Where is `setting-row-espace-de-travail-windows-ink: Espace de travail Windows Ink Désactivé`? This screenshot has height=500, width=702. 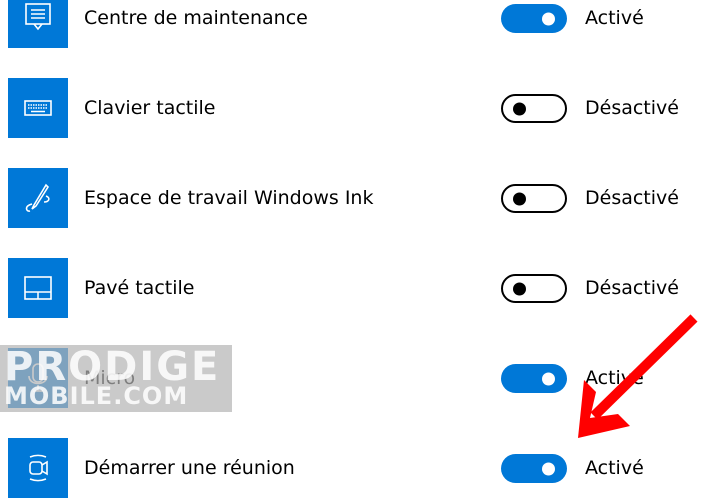
setting-row-espace-de-travail-windows-ink: Espace de travail Windows Ink Désactivé is located at coordinates (351, 198).